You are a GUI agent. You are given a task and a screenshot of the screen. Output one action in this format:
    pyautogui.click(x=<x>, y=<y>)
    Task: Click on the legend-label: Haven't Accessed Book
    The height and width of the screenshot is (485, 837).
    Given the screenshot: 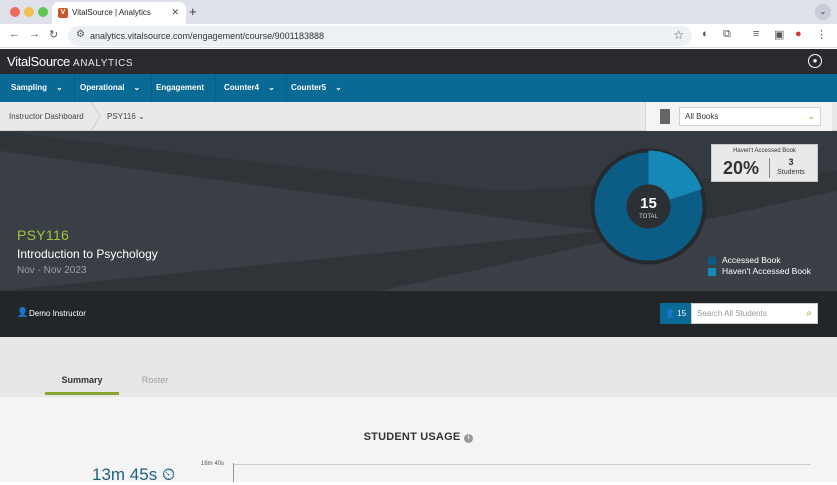 What is the action you would take?
    pyautogui.click(x=767, y=271)
    